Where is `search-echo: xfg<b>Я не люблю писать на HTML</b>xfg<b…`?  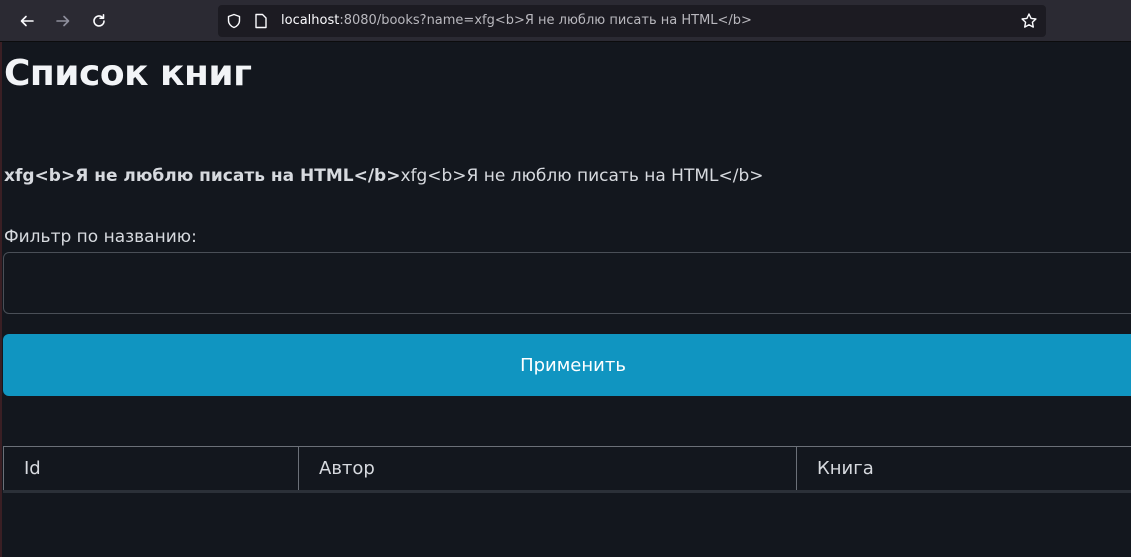 search-echo: xfg<b>Я не люблю писать на HTML</b>xfg<b… is located at coordinates (384, 176).